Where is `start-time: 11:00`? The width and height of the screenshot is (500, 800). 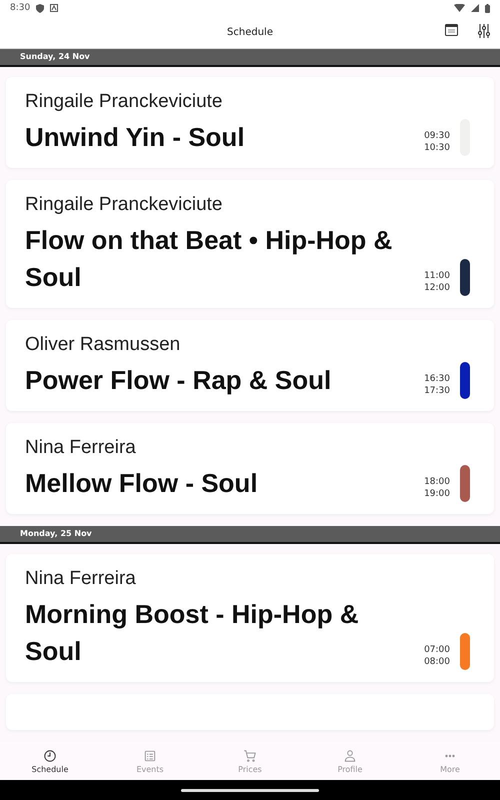 start-time: 11:00 is located at coordinates (437, 276).